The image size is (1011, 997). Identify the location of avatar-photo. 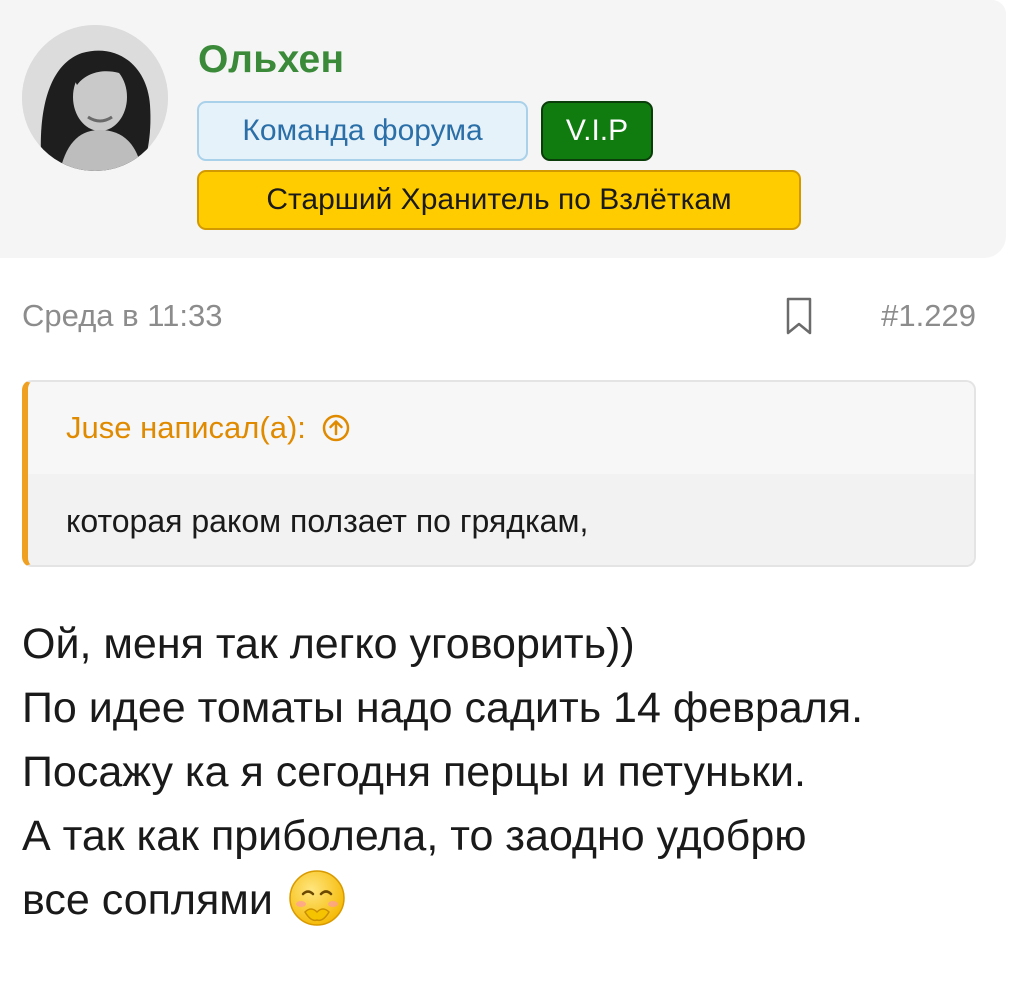
(95, 98).